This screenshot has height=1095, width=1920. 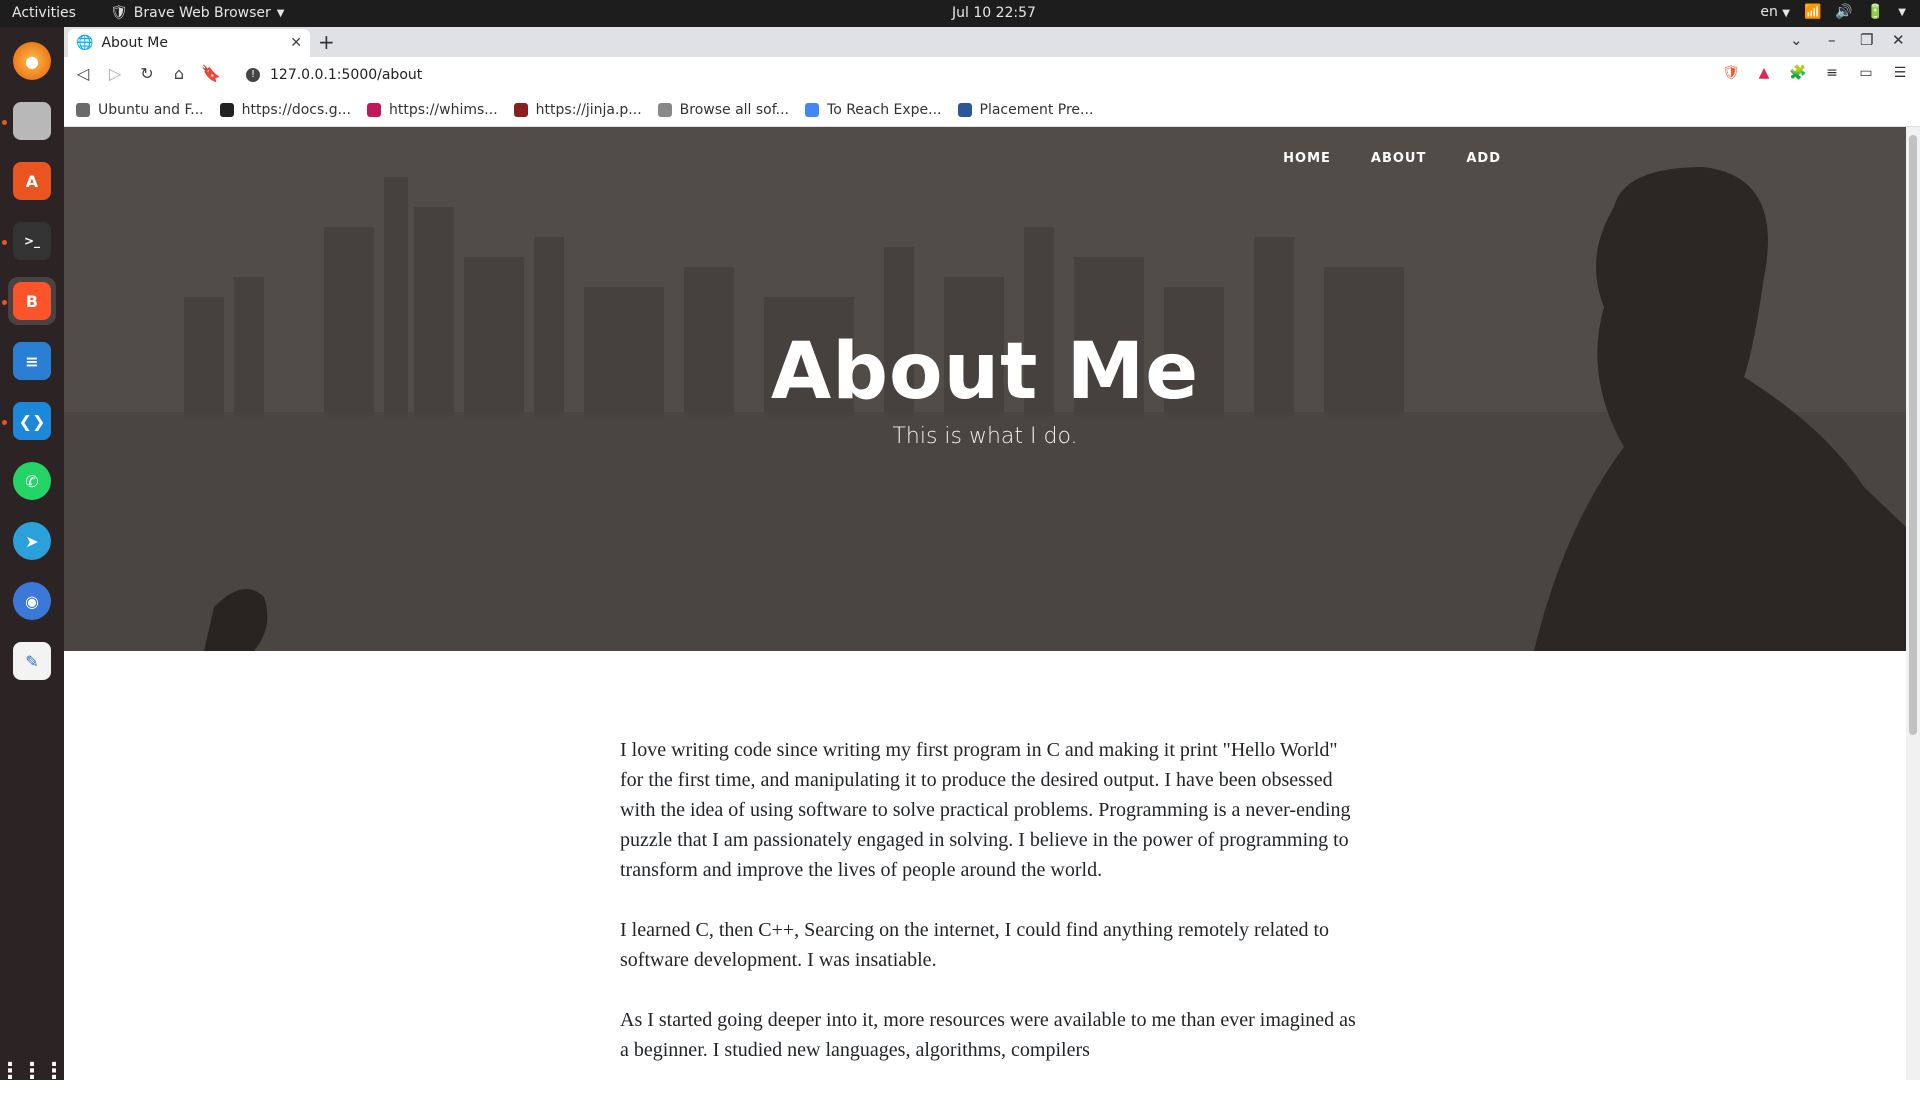 I want to click on language-indicator: en ▼, so click(x=1775, y=12).